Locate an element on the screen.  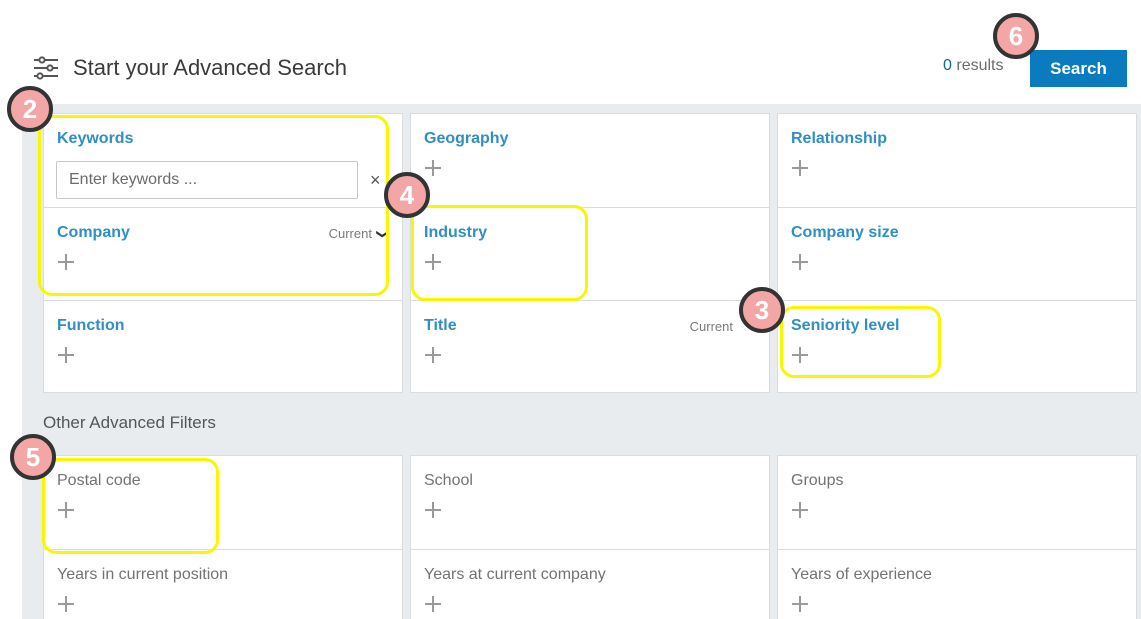
title-label: Title is located at coordinates (440, 325).